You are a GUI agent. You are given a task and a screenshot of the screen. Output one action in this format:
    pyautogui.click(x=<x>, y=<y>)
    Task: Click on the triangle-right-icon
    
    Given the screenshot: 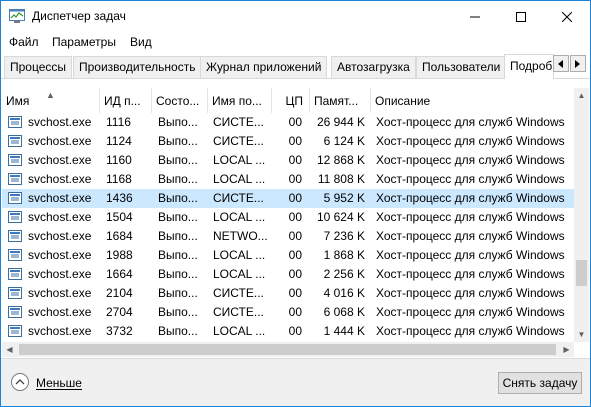 What is the action you would take?
    pyautogui.click(x=577, y=63)
    